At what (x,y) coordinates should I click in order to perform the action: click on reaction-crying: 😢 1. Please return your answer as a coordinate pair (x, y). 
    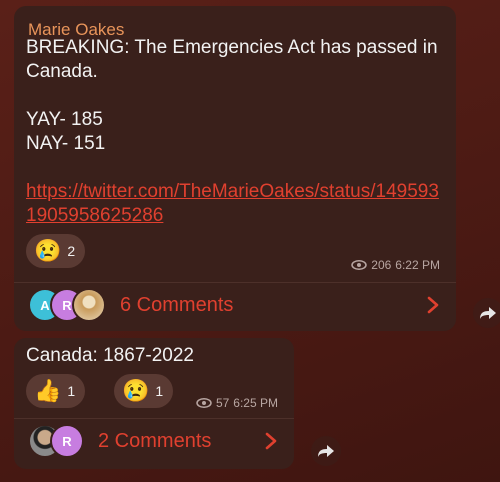
    Looking at the image, I should click on (144, 391).